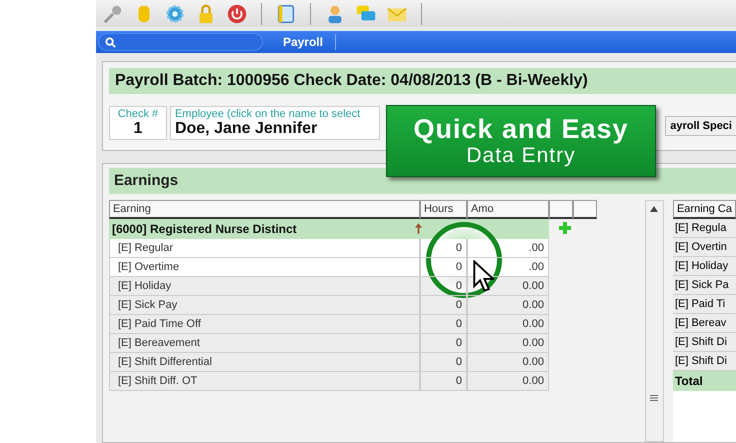  Describe the element at coordinates (175, 13) in the screenshot. I see `gear-icon` at that location.